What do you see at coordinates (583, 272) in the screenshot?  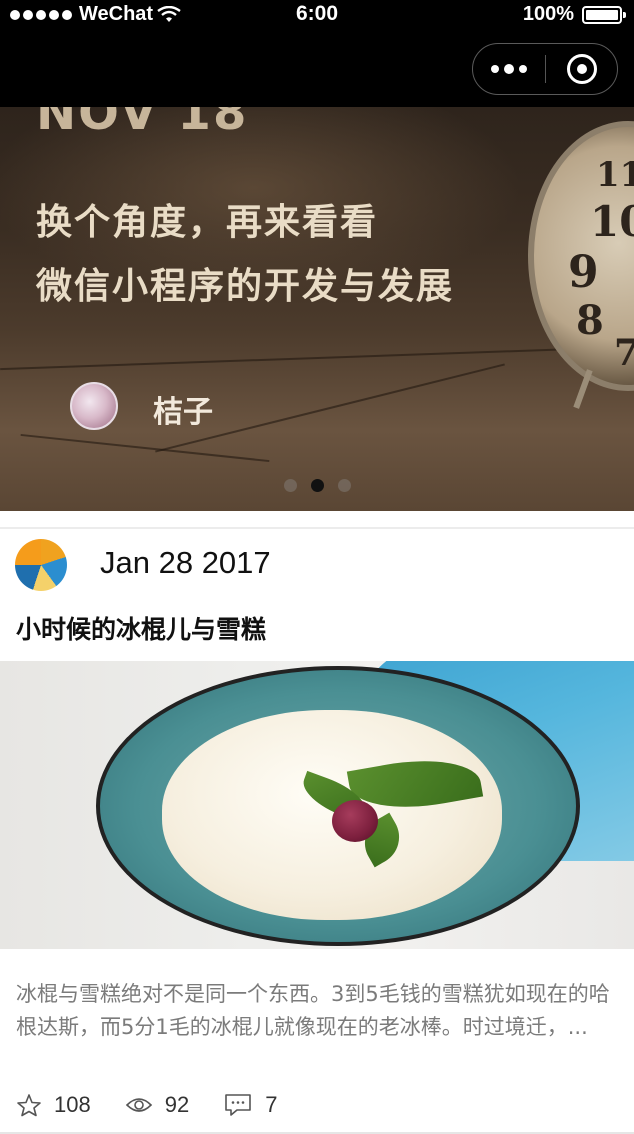 I see `clock-numeral: 9` at bounding box center [583, 272].